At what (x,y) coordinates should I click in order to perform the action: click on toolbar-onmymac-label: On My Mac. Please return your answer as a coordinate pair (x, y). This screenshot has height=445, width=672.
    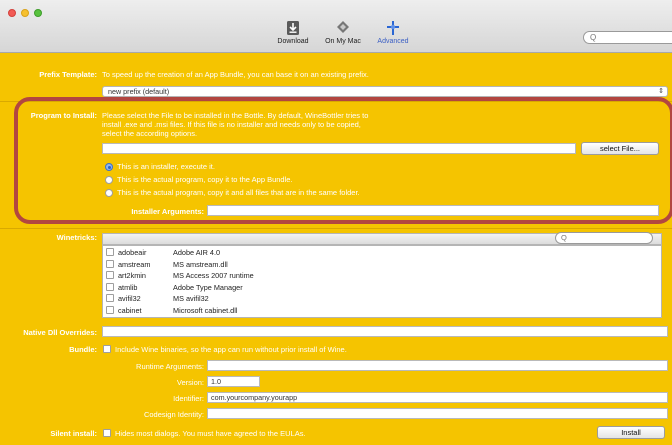
    Looking at the image, I should click on (343, 41).